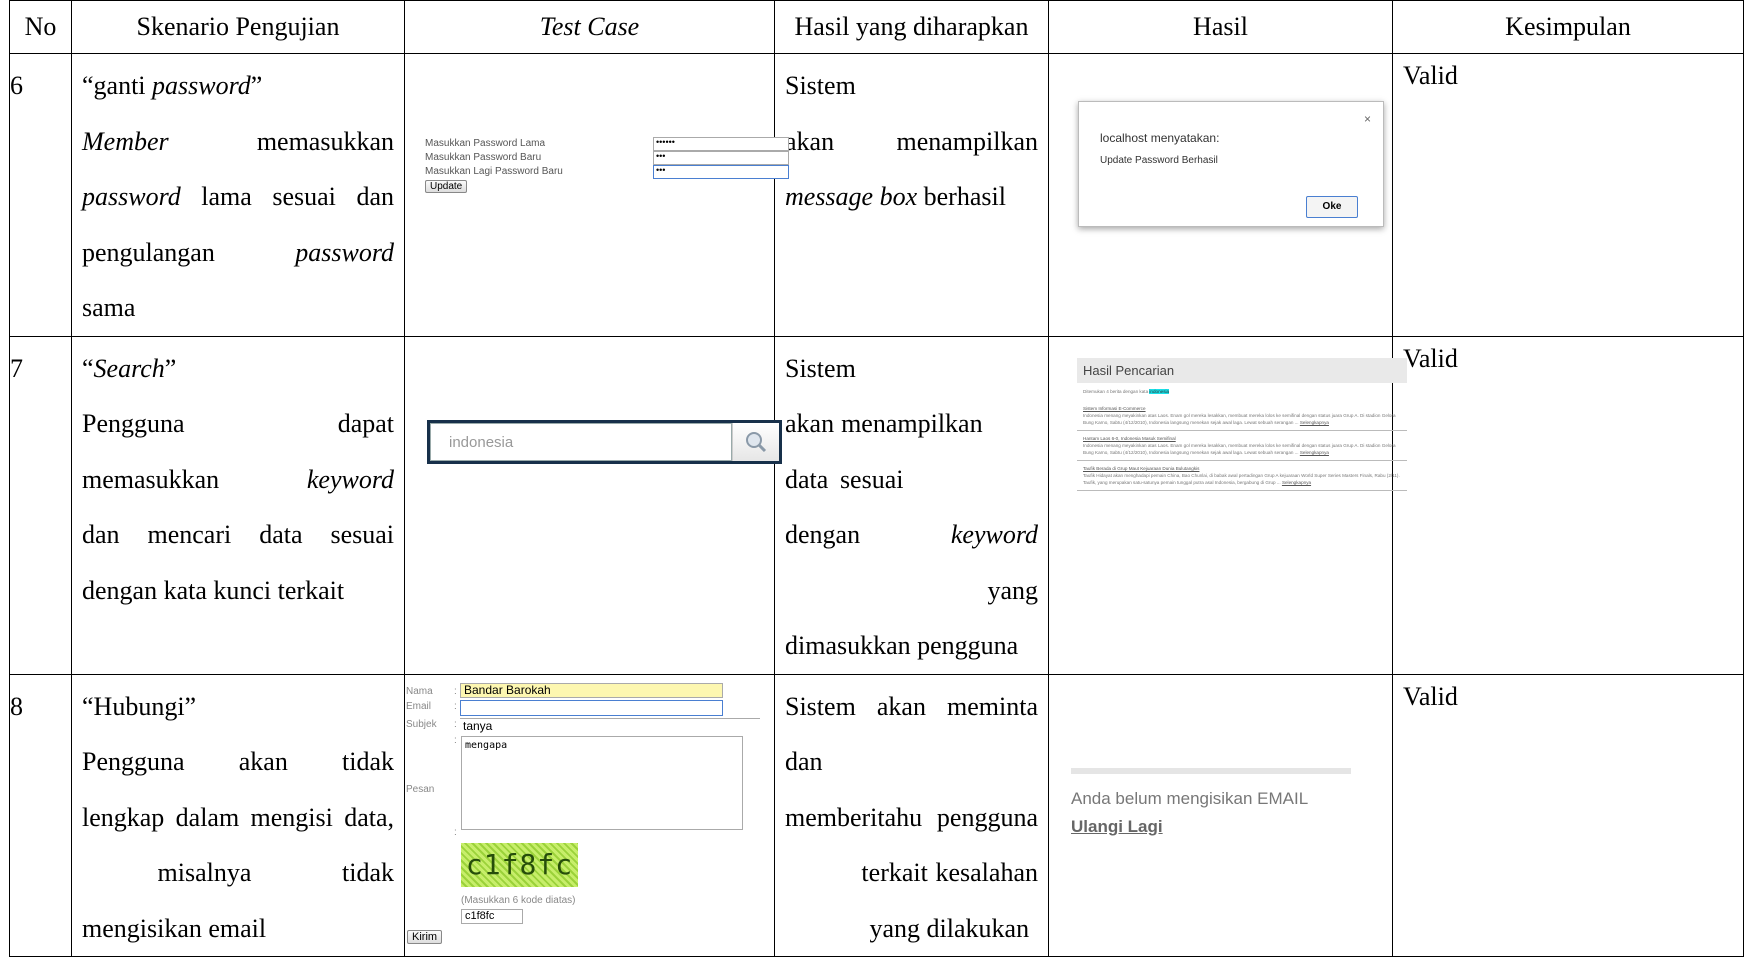  Describe the element at coordinates (911, 27) in the screenshot. I see `header-expected: Hasil yang diharapkan` at that location.